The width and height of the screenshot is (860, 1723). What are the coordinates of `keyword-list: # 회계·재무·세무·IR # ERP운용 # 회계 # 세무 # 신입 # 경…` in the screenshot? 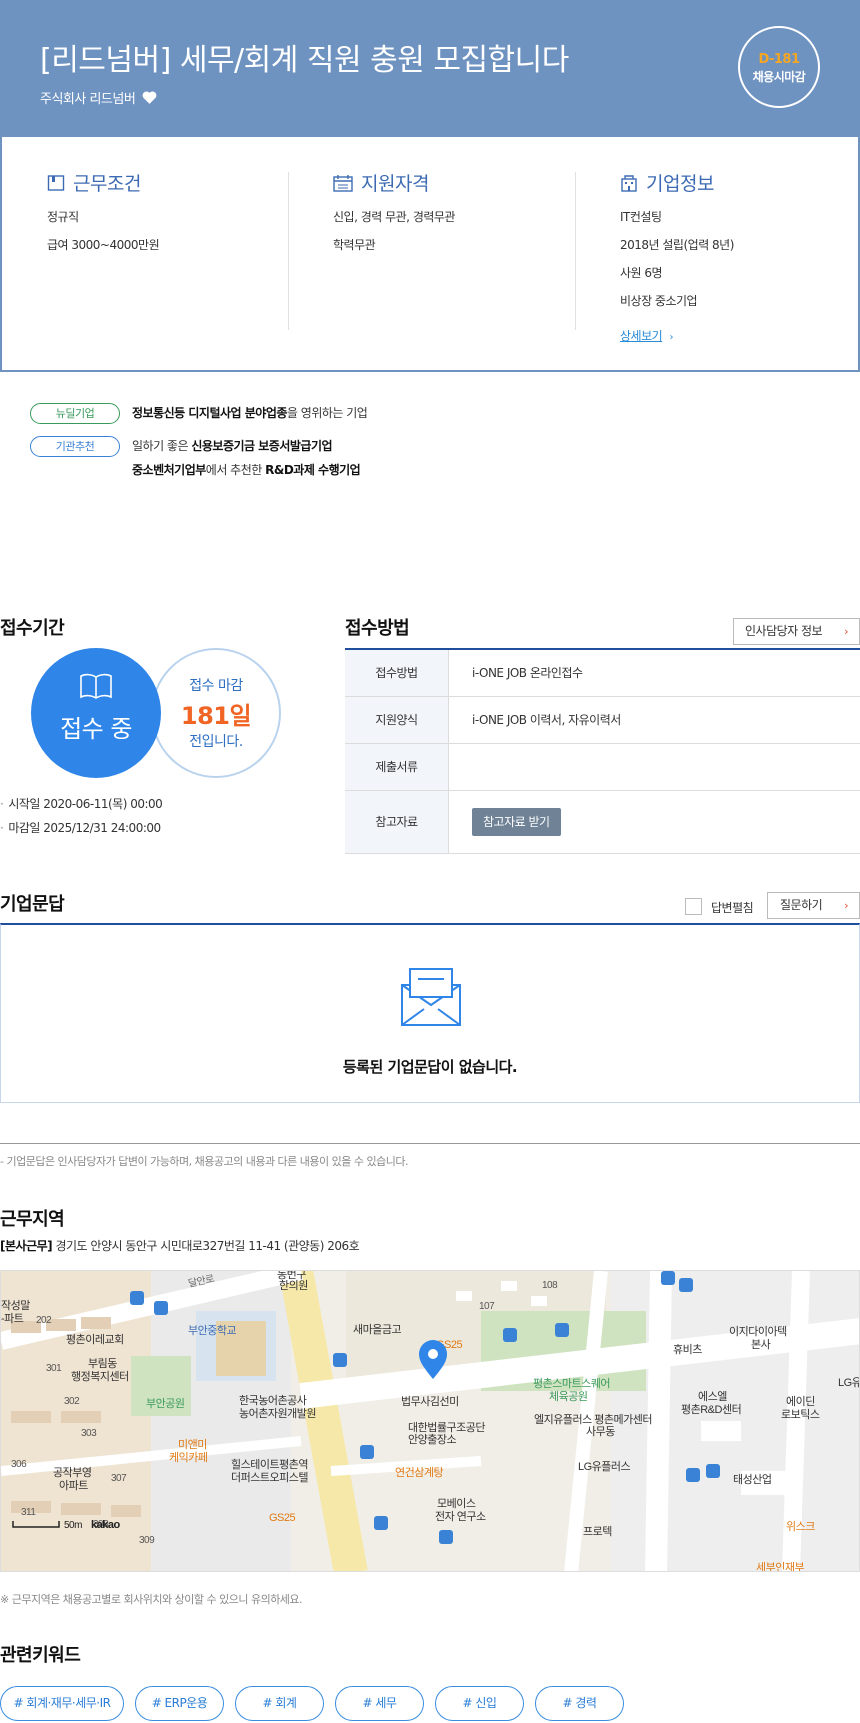 It's located at (312, 1703).